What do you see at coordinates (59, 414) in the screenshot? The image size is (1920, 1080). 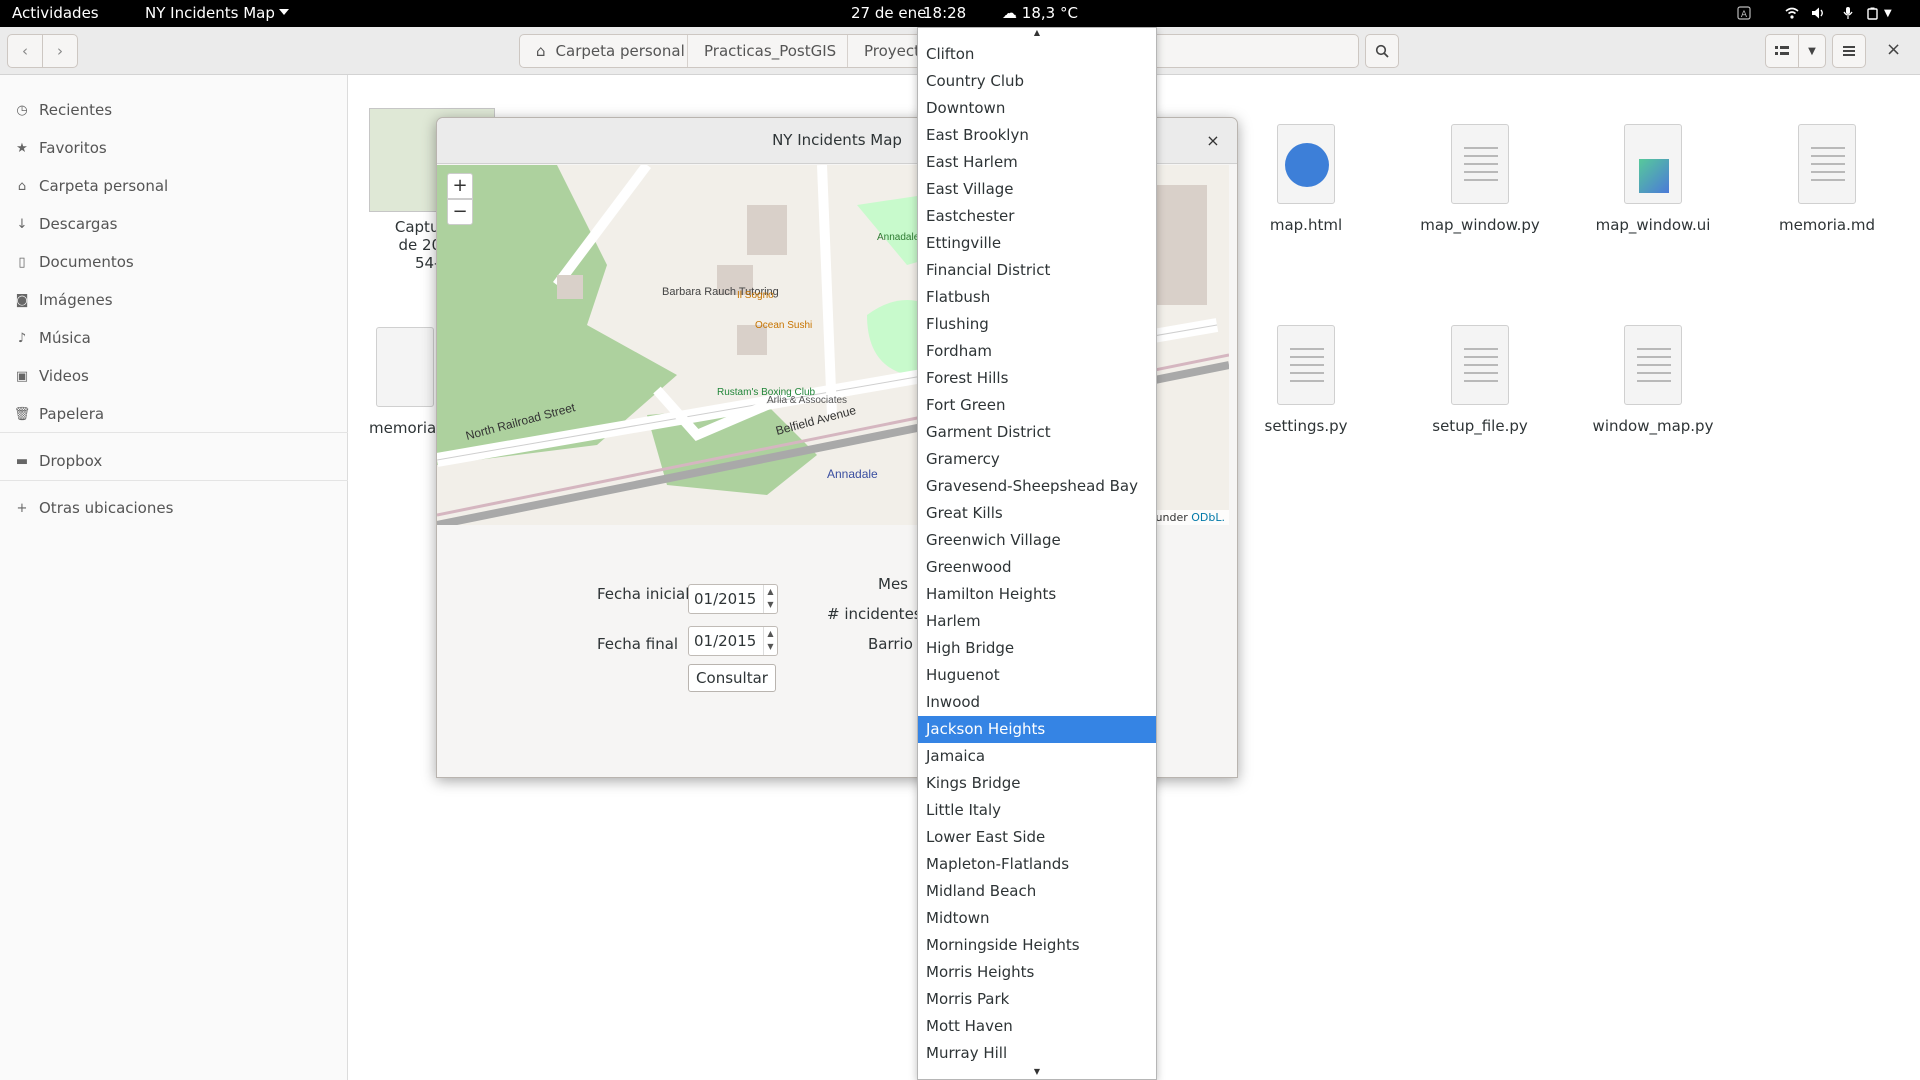 I see `sidebar-item-papelera: 🗑 Papelera` at bounding box center [59, 414].